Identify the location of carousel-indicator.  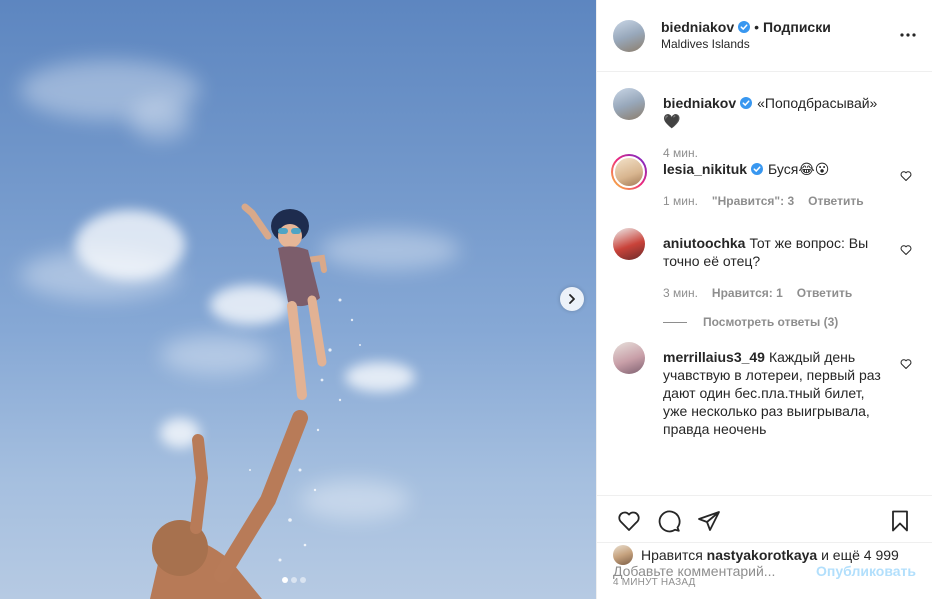
(294, 580).